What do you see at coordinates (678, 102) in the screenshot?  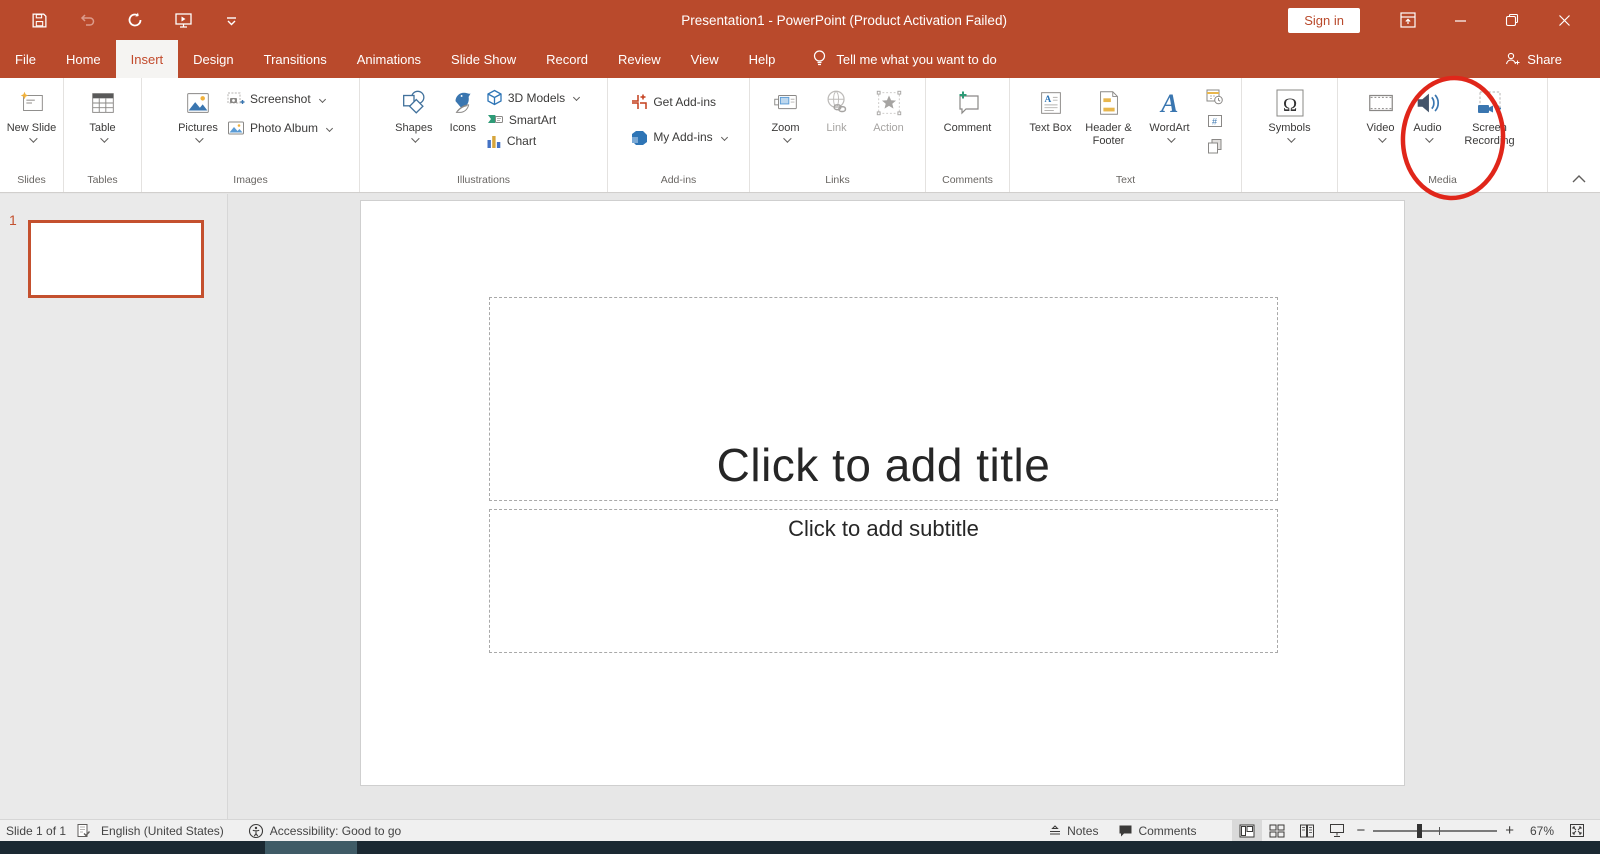 I see `get-add-ins-button: Get Add-ins` at bounding box center [678, 102].